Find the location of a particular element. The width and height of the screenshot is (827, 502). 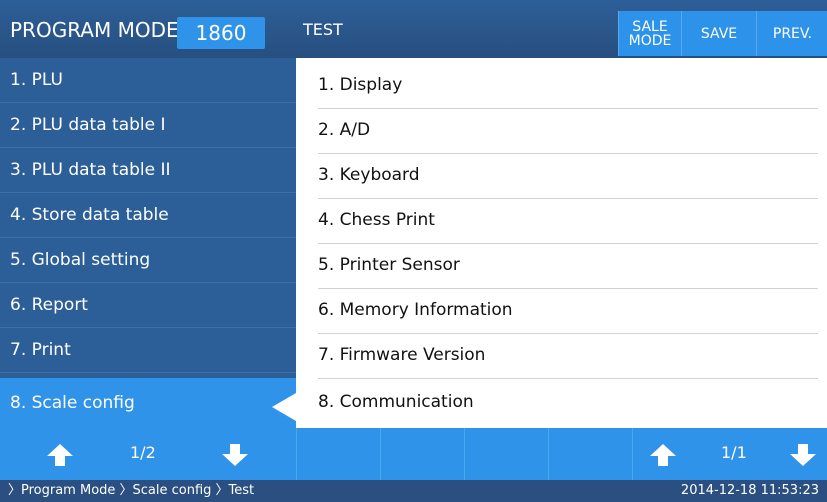

sidebar-item-report: 6. Report is located at coordinates (148, 305).